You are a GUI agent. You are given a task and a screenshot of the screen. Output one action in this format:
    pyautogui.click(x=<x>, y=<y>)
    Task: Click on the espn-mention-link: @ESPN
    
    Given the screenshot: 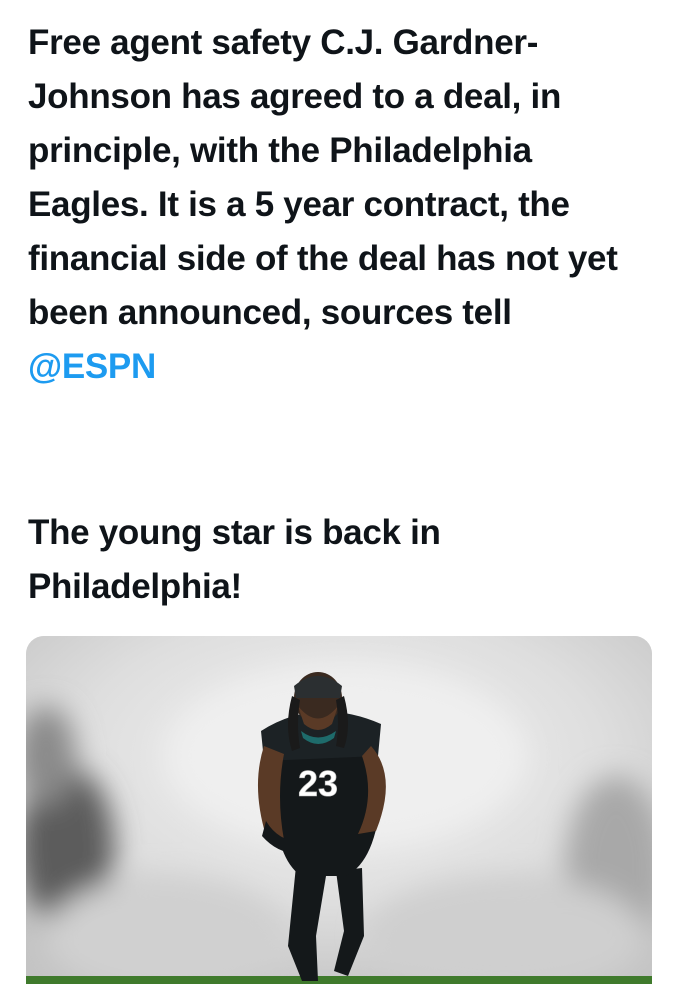 What is the action you would take?
    pyautogui.click(x=92, y=366)
    